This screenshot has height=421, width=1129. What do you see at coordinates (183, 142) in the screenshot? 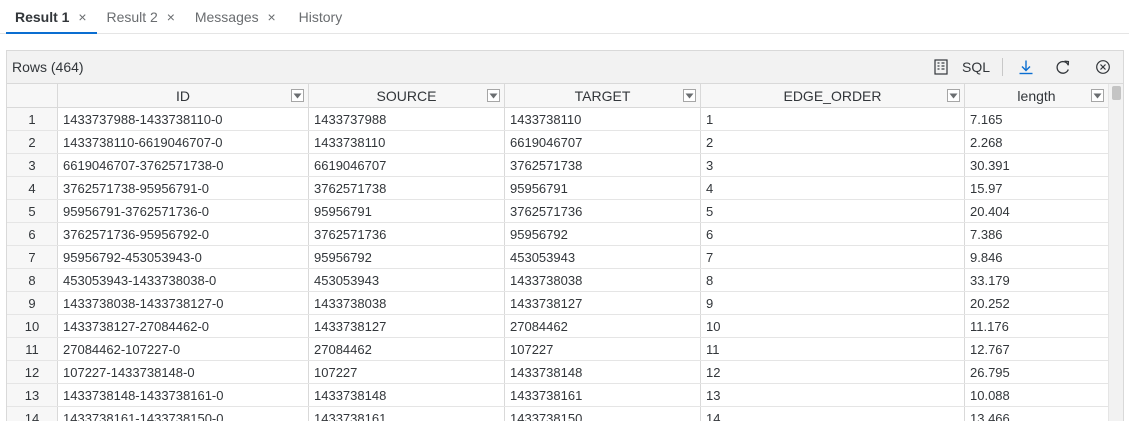
I see `cell-id: 1433738110-6619046707-0` at bounding box center [183, 142].